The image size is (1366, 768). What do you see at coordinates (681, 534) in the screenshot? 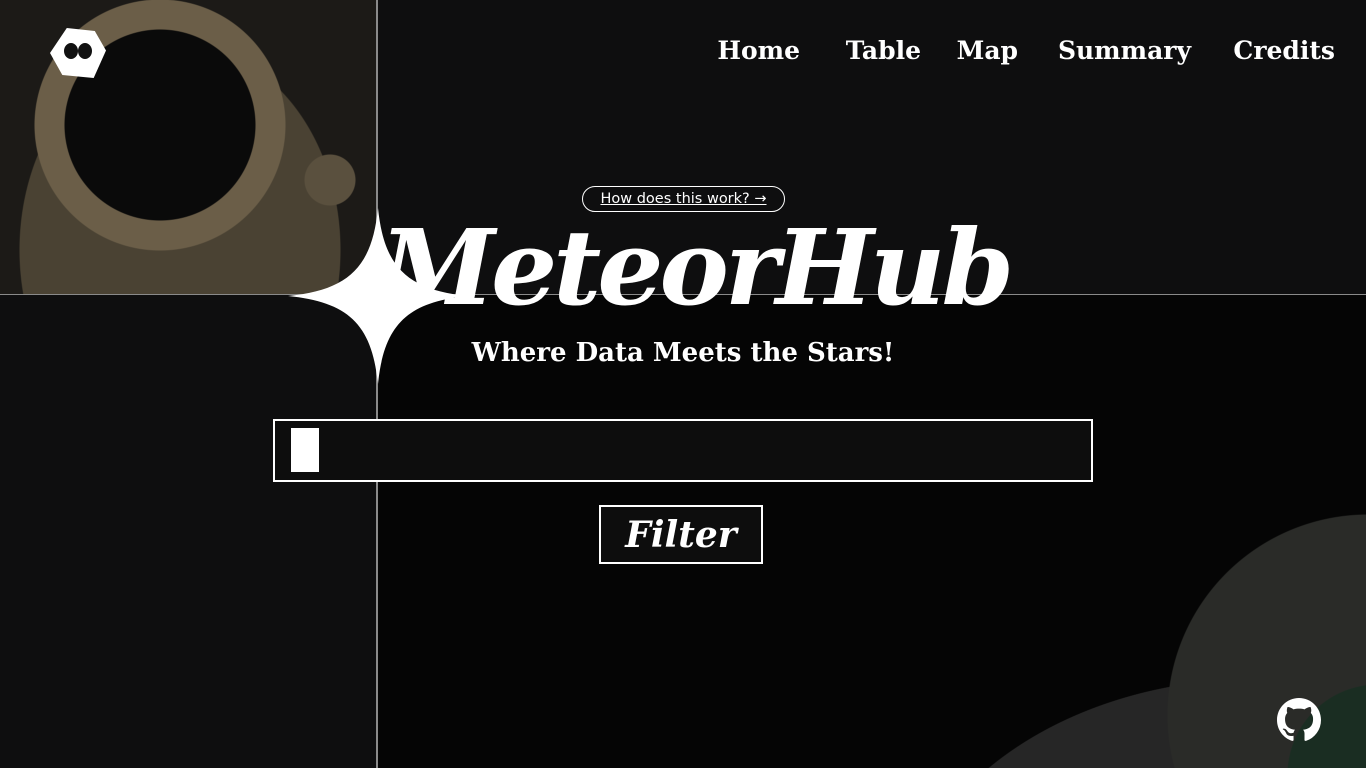
I see `filter-button: Filter` at bounding box center [681, 534].